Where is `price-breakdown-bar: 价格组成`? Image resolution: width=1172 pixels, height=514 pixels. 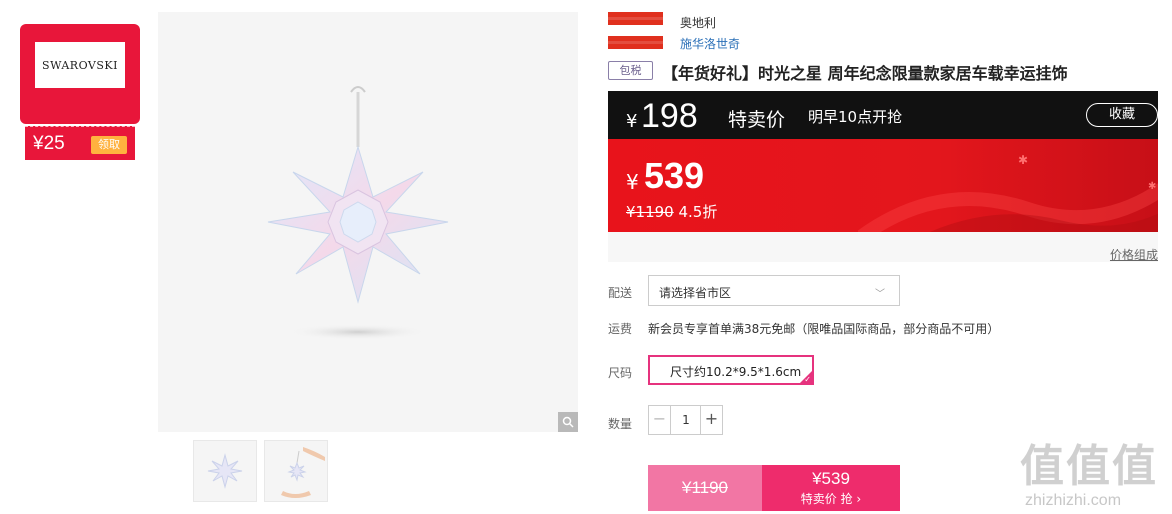 price-breakdown-bar: 价格组成 is located at coordinates (883, 247).